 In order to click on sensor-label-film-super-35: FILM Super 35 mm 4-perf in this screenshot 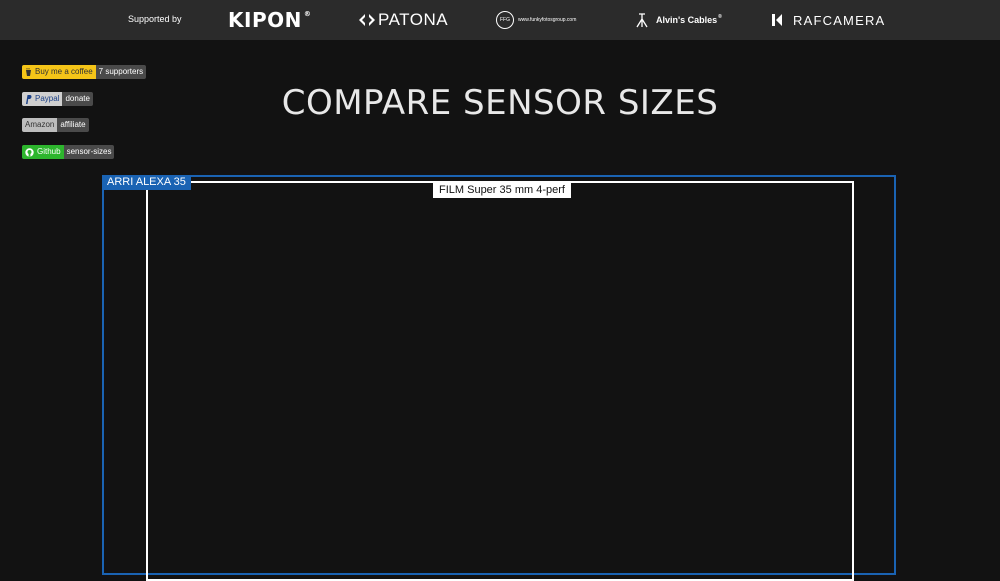, I will do `click(502, 190)`.